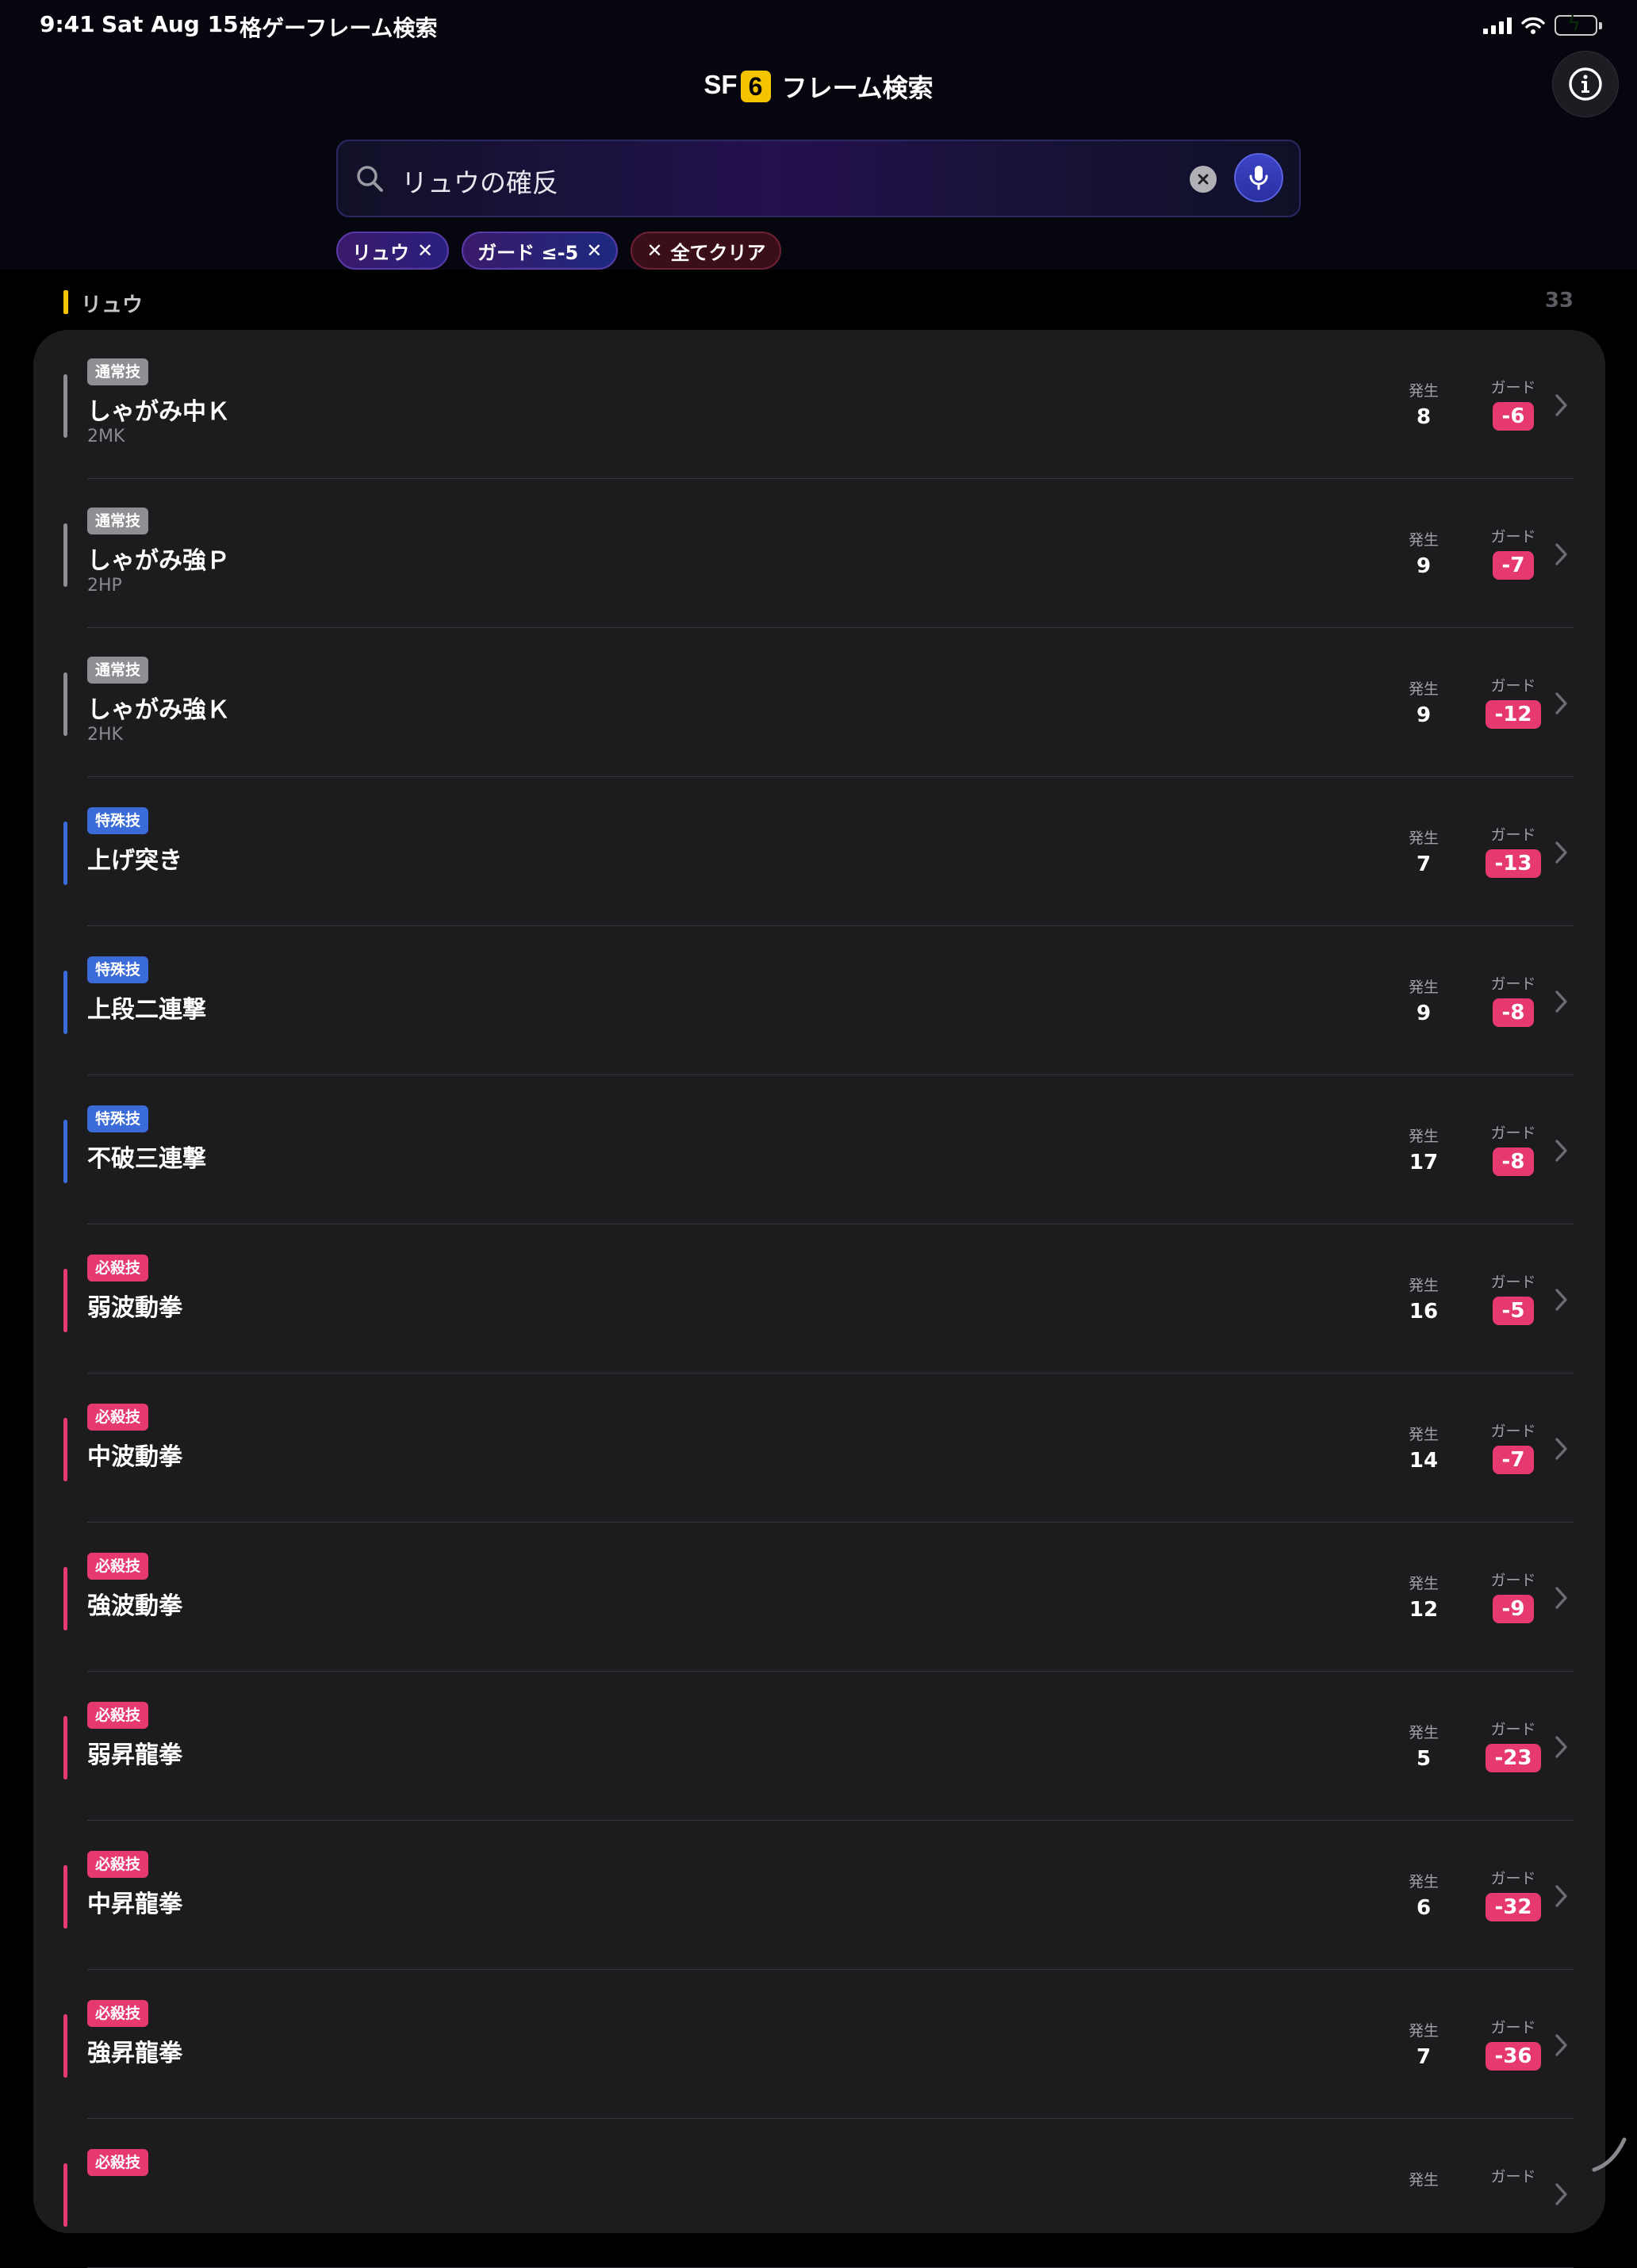  What do you see at coordinates (170, 24) in the screenshot?
I see `status-date: Sat Aug 15` at bounding box center [170, 24].